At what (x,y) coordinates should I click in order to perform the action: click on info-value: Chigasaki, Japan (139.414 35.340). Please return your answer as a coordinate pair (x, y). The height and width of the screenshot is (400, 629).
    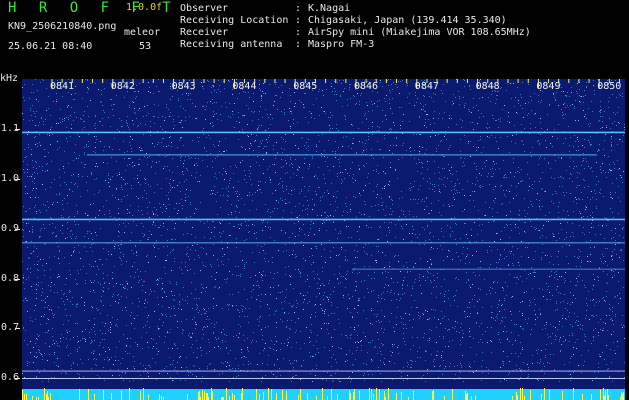
    Looking at the image, I should click on (407, 20).